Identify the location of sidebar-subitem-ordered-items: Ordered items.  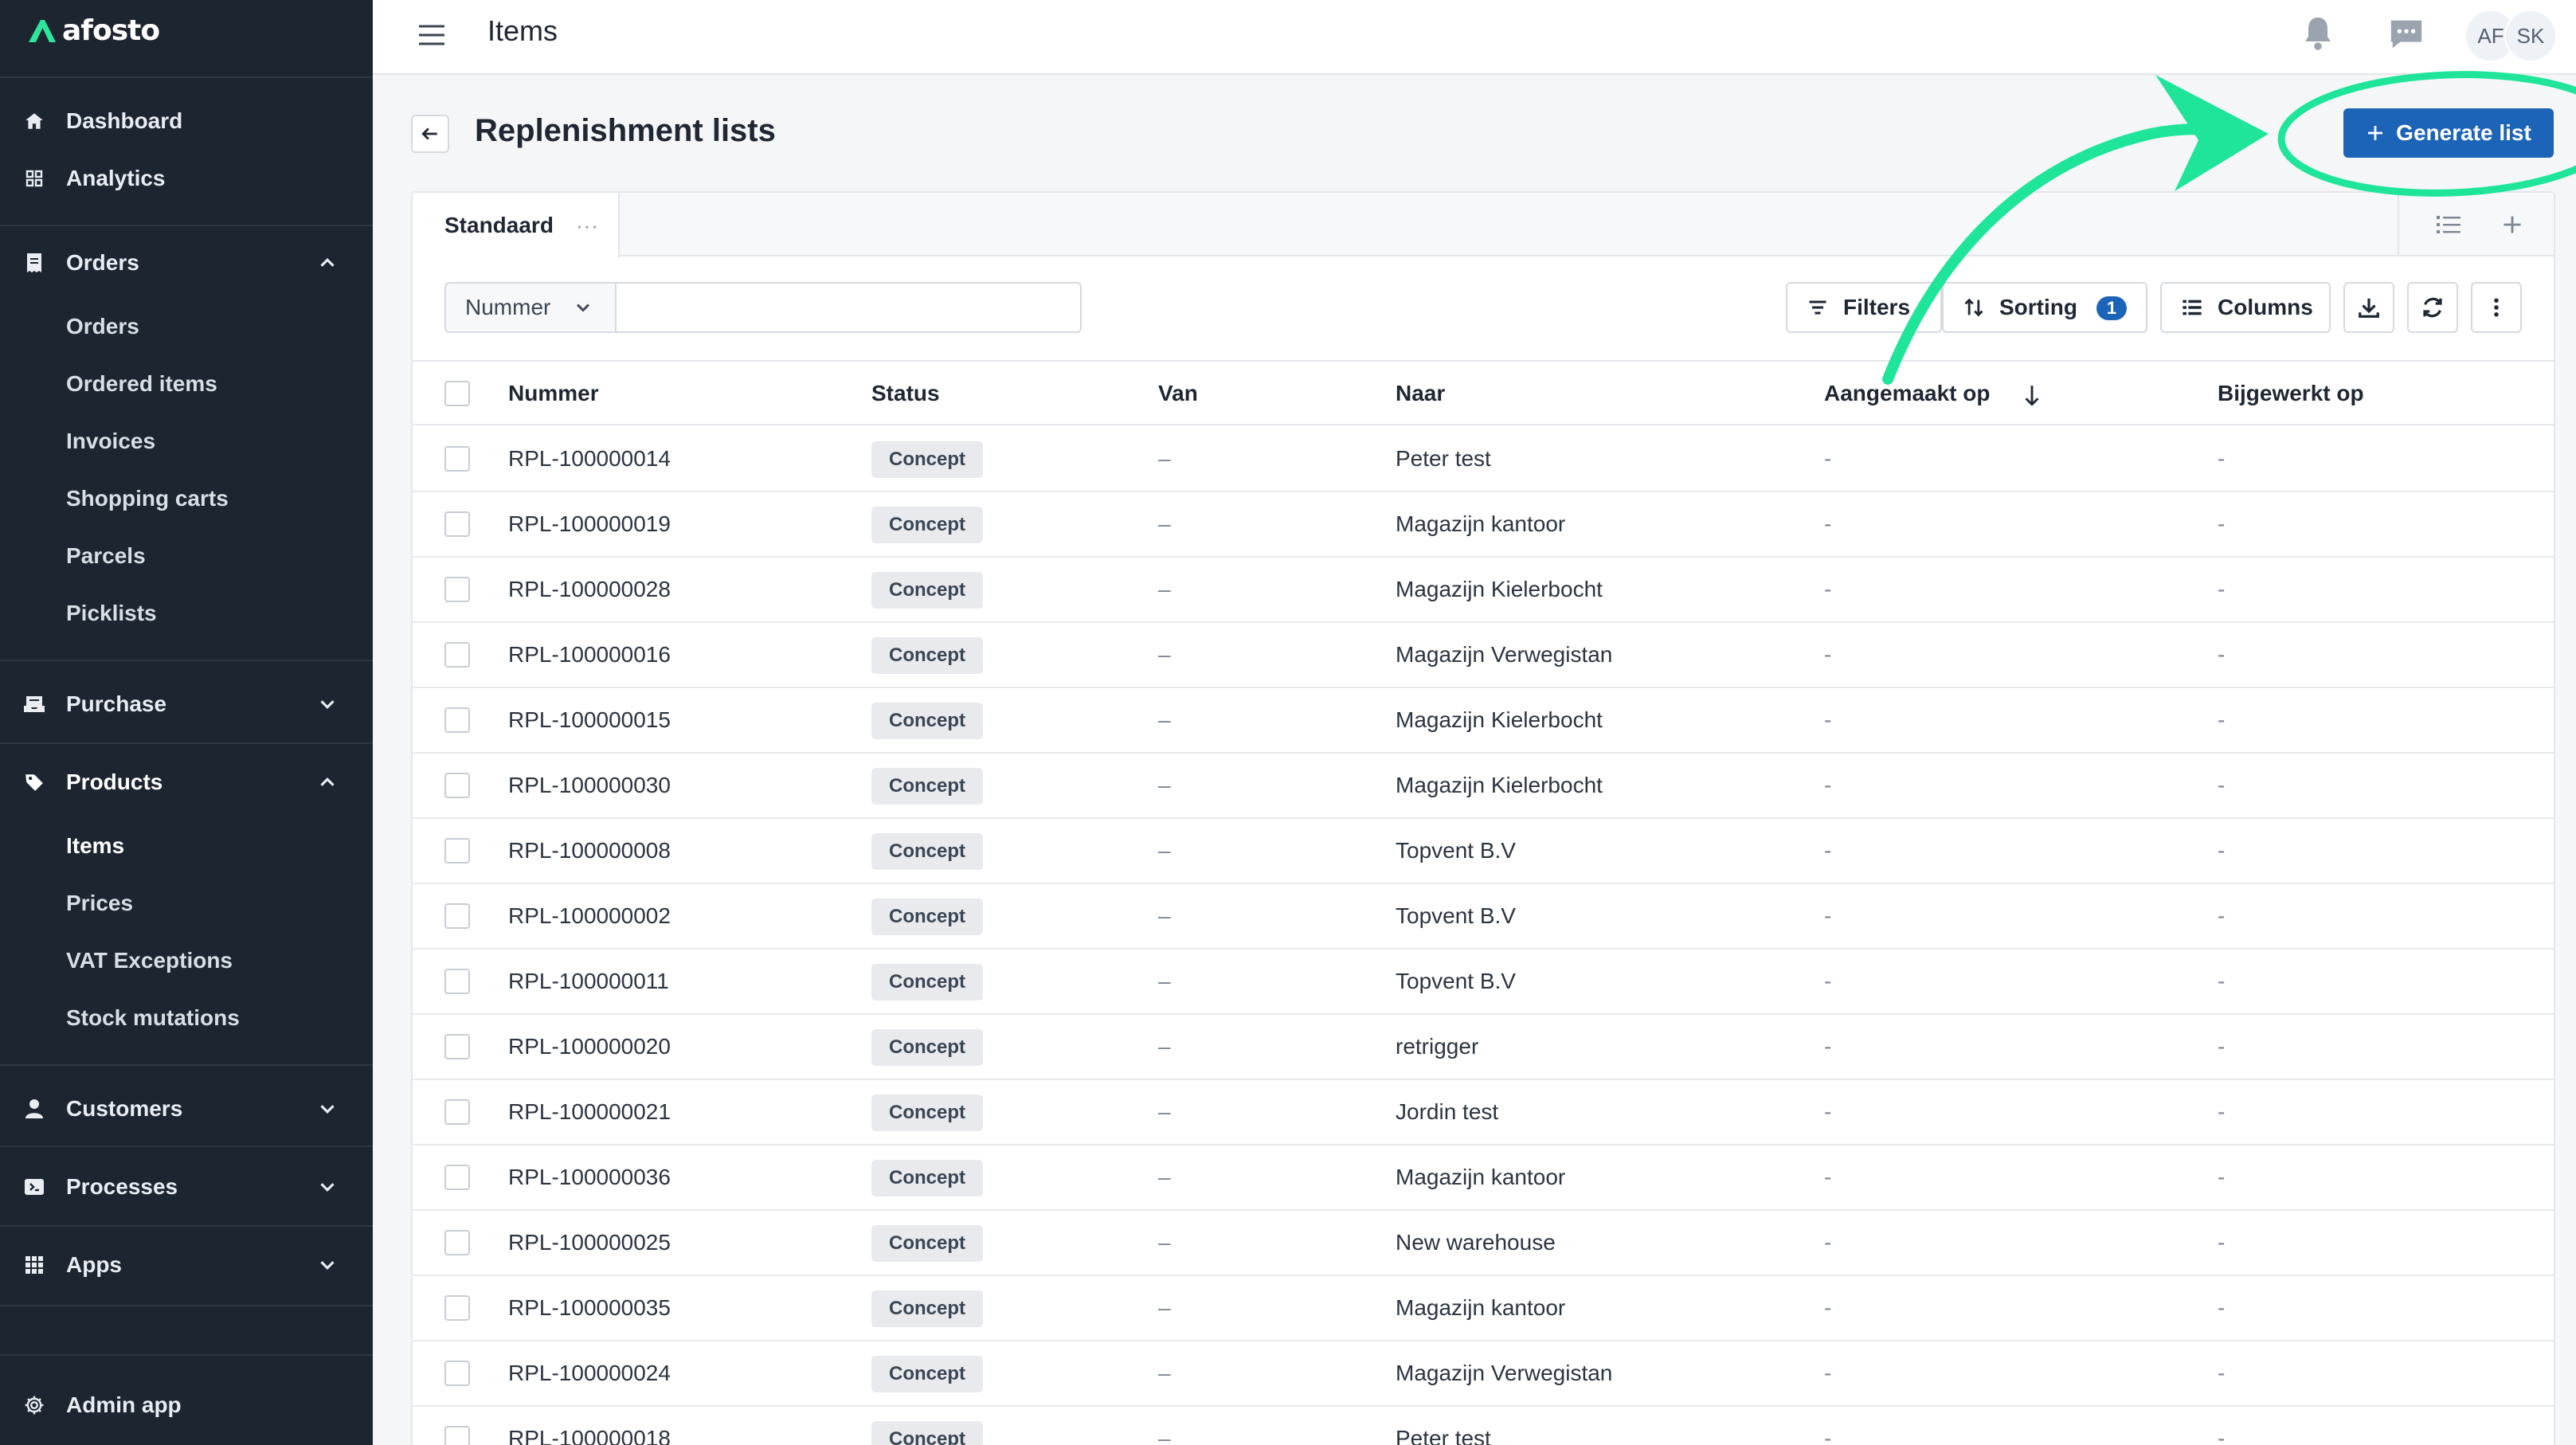
(186, 384).